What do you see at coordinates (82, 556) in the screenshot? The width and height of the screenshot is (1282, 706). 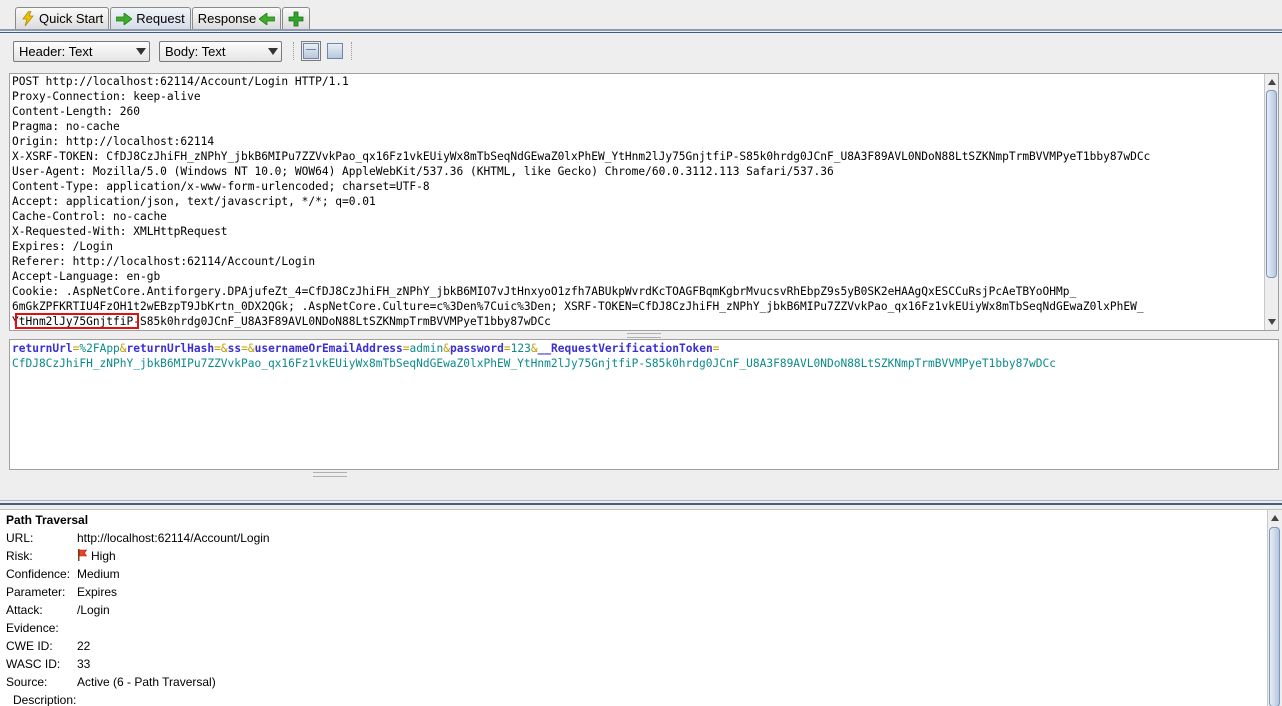 I see `red-flag-icon` at bounding box center [82, 556].